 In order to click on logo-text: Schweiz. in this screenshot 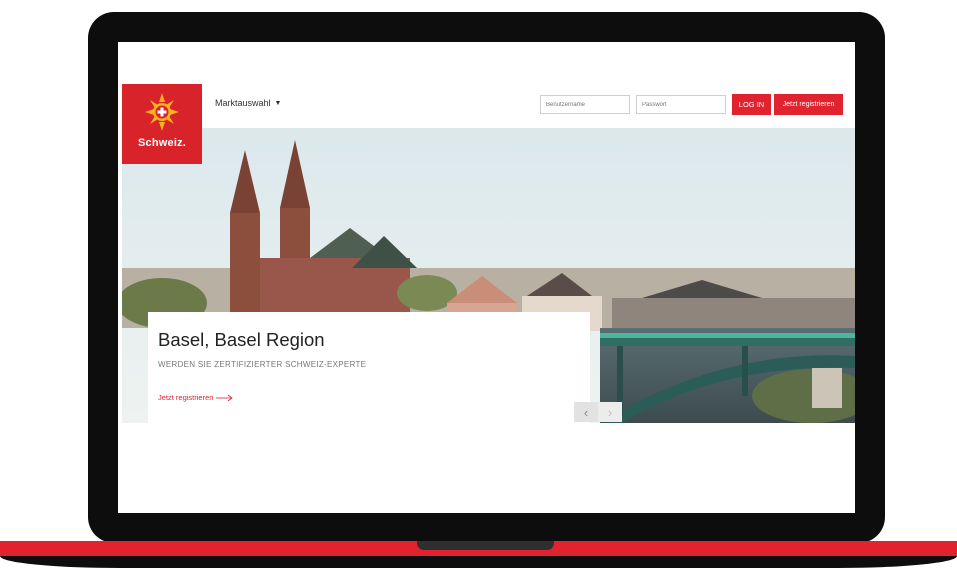, I will do `click(162, 143)`.